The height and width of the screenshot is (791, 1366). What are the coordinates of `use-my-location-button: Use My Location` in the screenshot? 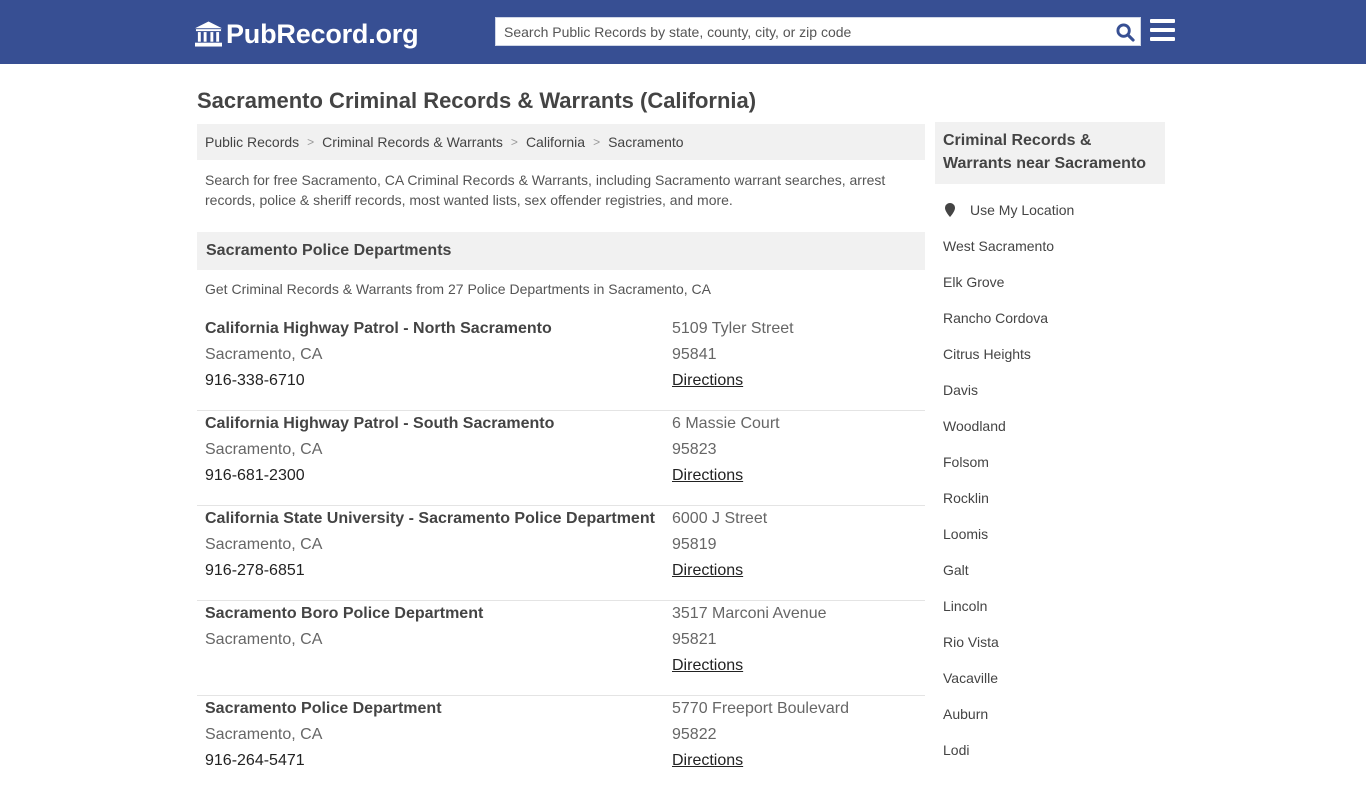 It's located at (1050, 210).